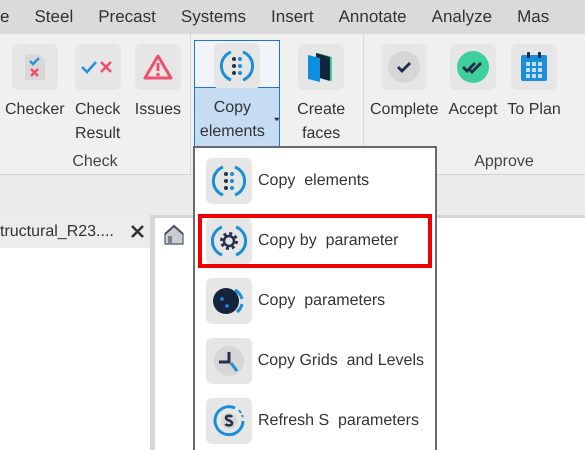  What do you see at coordinates (533, 17) in the screenshot?
I see `menu-tab: Mas` at bounding box center [533, 17].